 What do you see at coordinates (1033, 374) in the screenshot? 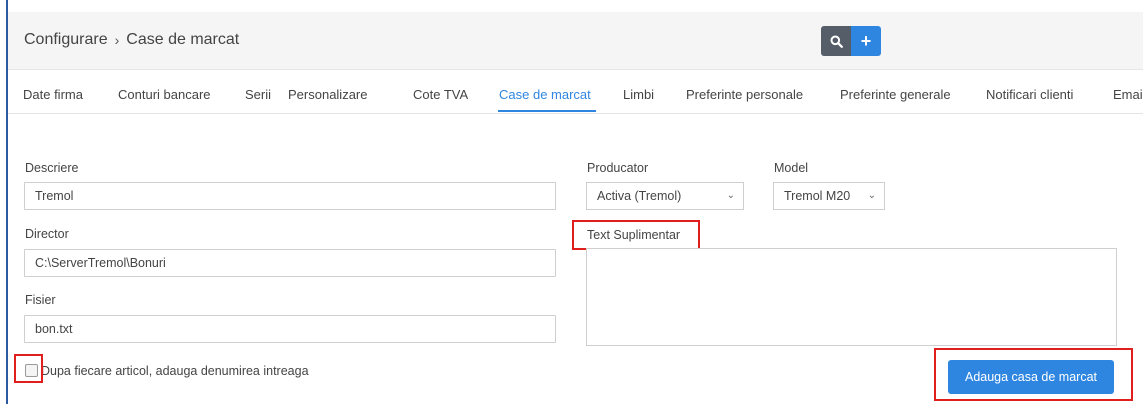
I see `highlight-submit-button` at bounding box center [1033, 374].